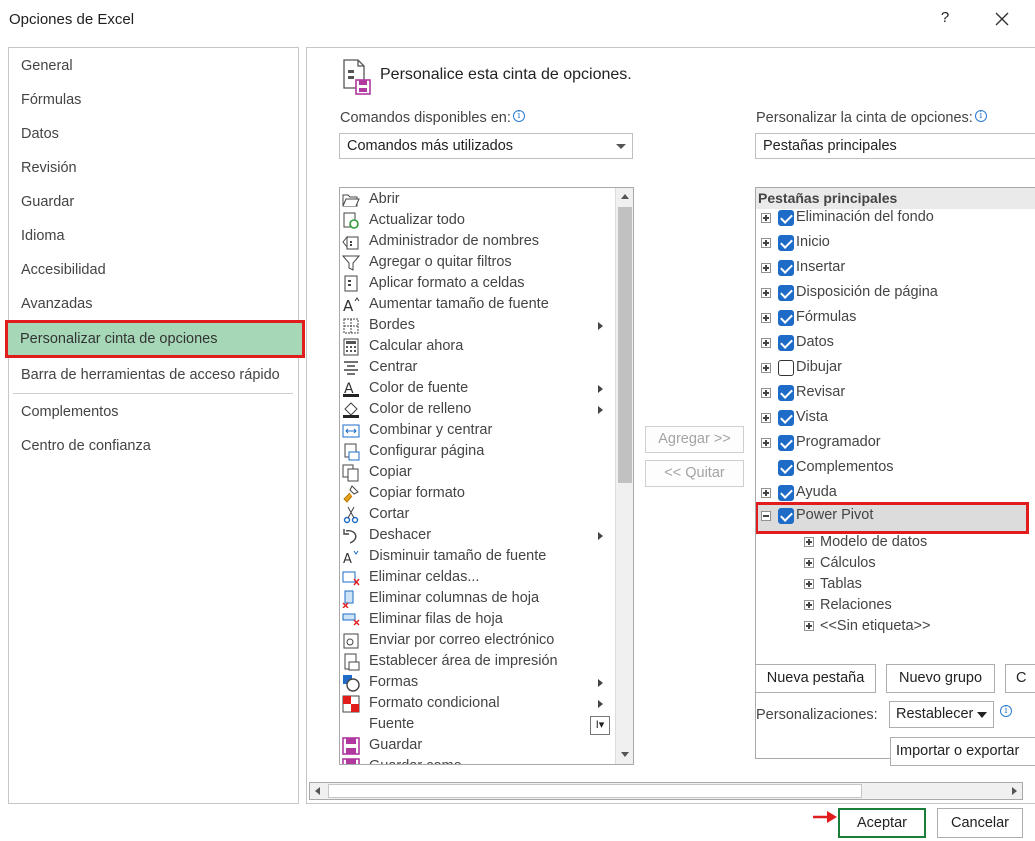  I want to click on tree-tab-item: Power Pivot, so click(892, 518).